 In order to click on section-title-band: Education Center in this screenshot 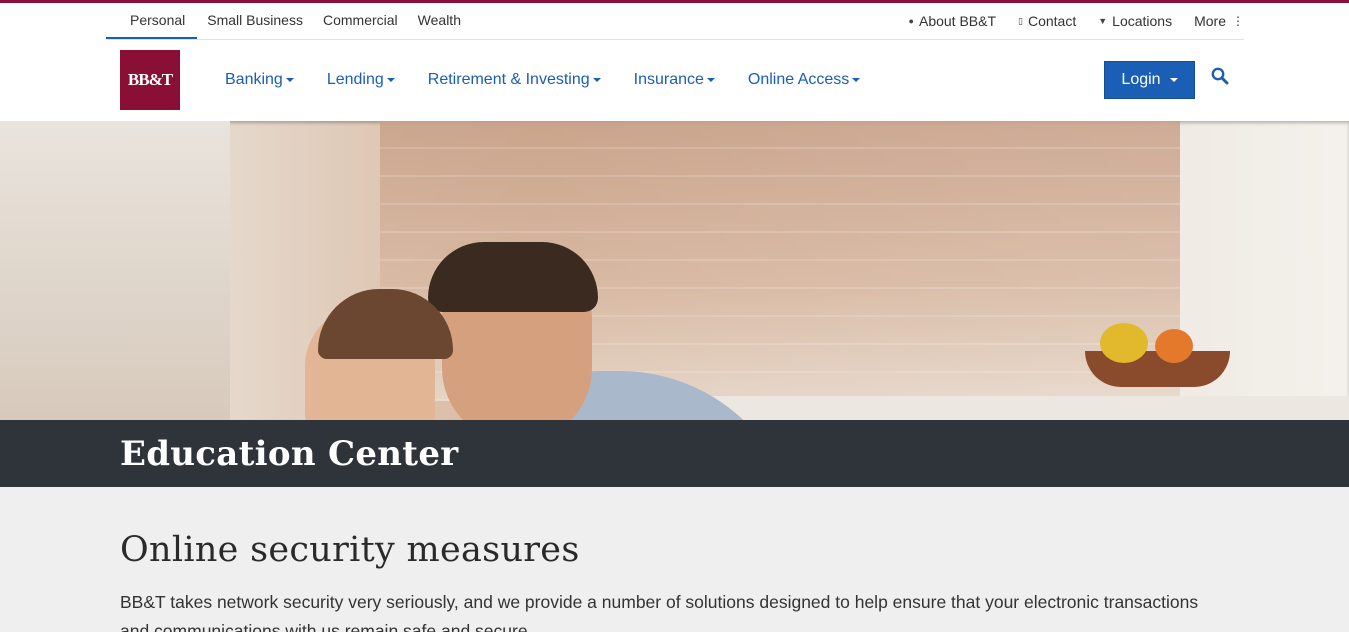, I will do `click(674, 453)`.